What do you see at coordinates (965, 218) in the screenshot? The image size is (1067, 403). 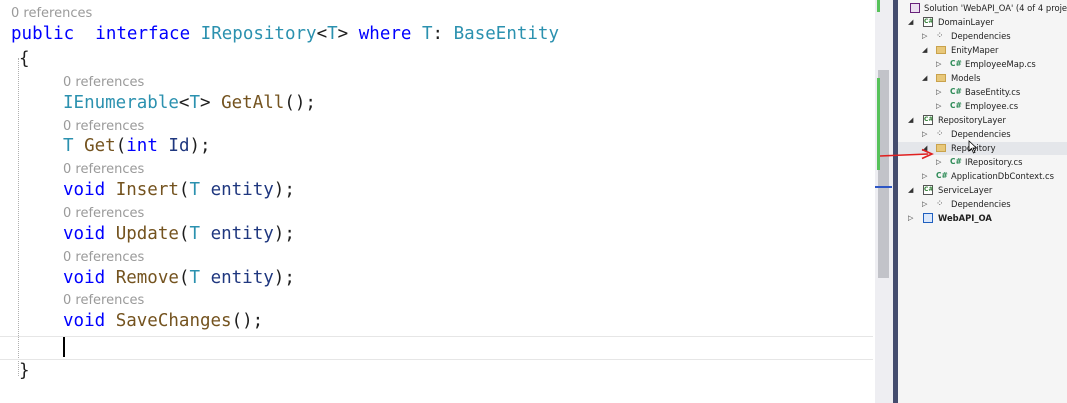 I see `tree-item-label: WebAPI_OA` at bounding box center [965, 218].